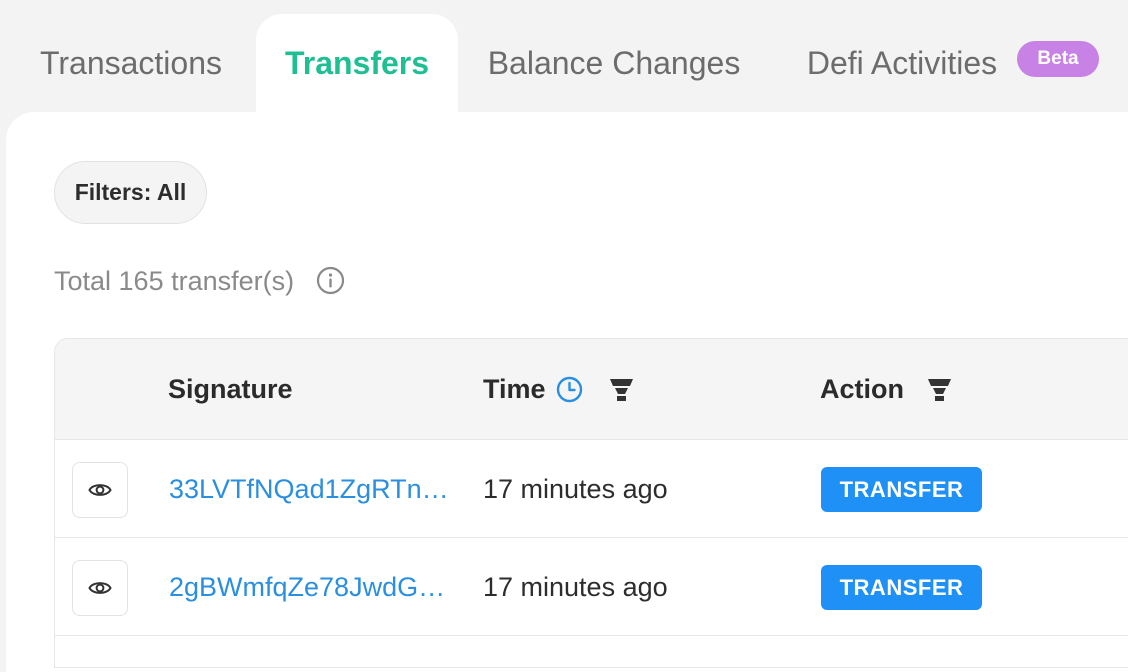 This screenshot has width=1128, height=672. Describe the element at coordinates (330, 280) in the screenshot. I see `info-icon` at that location.